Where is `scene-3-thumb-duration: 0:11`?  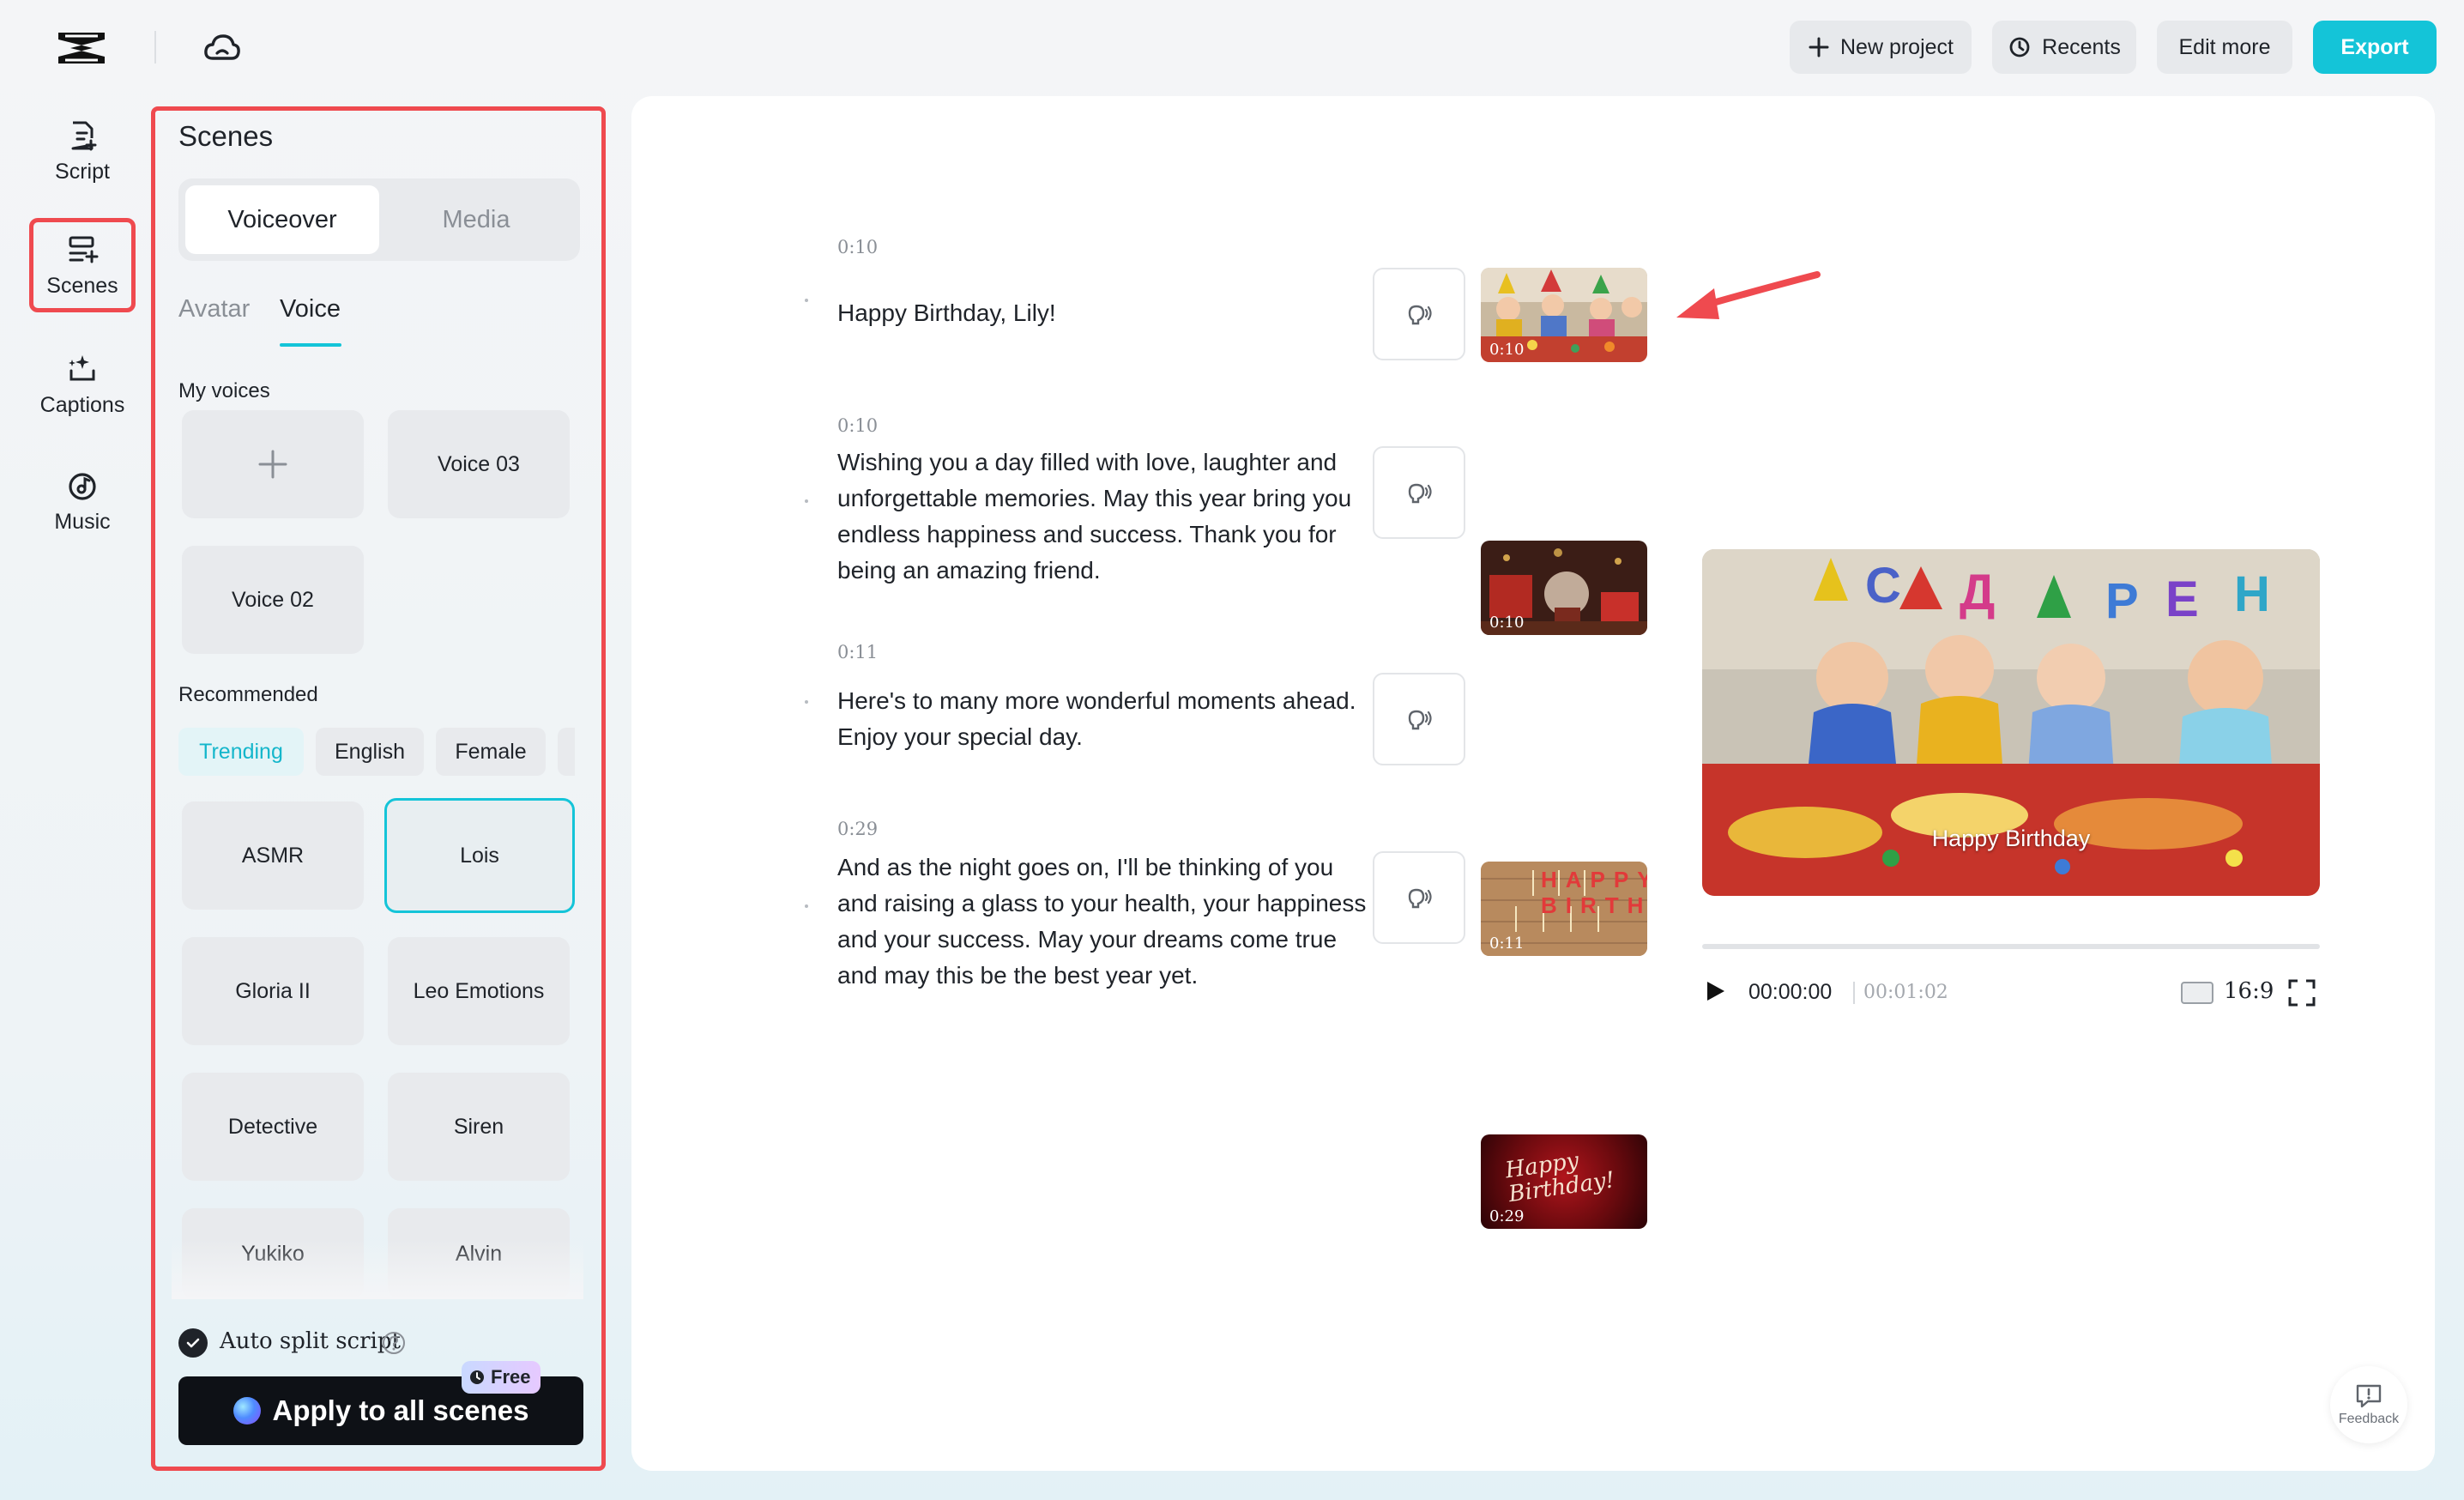
scene-3-thumb-duration: 0:11 is located at coordinates (1507, 943).